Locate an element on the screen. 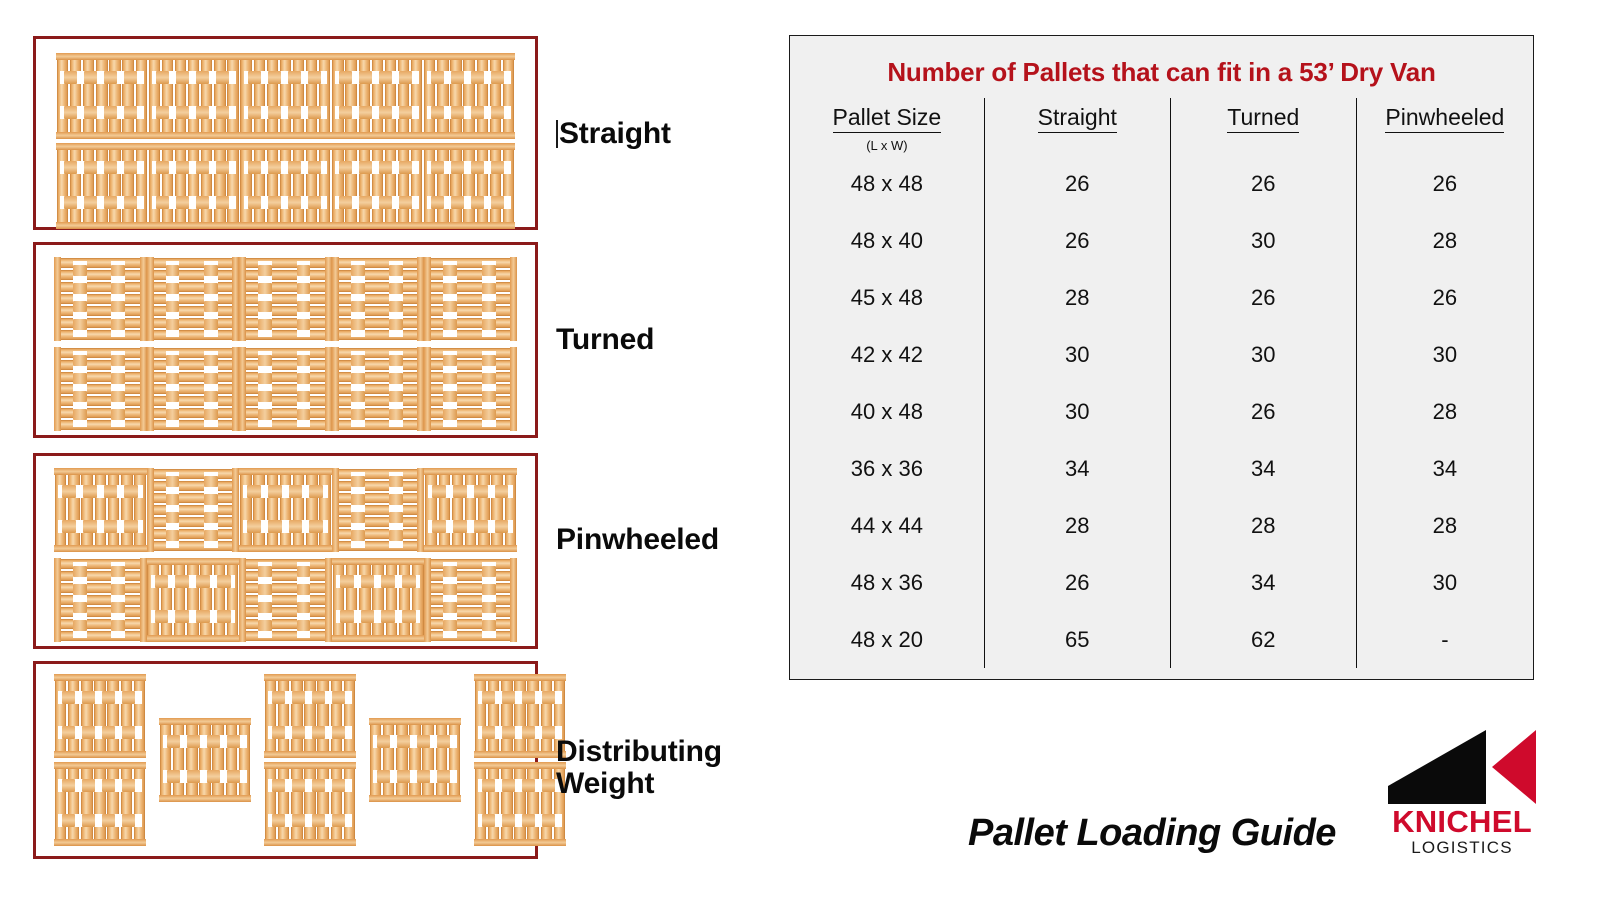 This screenshot has width=1612, height=904. column-header-pallet-size-label: Pallet Size is located at coordinates (887, 118).